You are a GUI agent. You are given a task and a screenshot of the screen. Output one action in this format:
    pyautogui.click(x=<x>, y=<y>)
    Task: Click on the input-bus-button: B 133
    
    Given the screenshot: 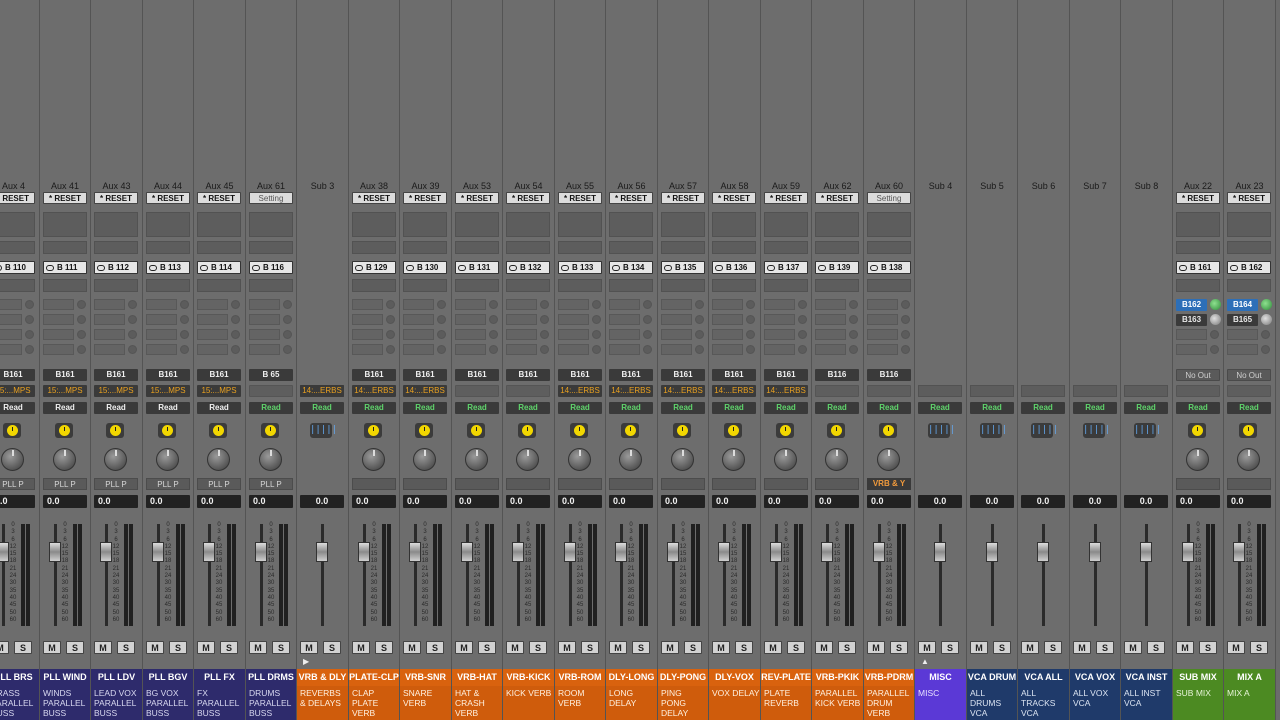 What is the action you would take?
    pyautogui.click(x=580, y=267)
    